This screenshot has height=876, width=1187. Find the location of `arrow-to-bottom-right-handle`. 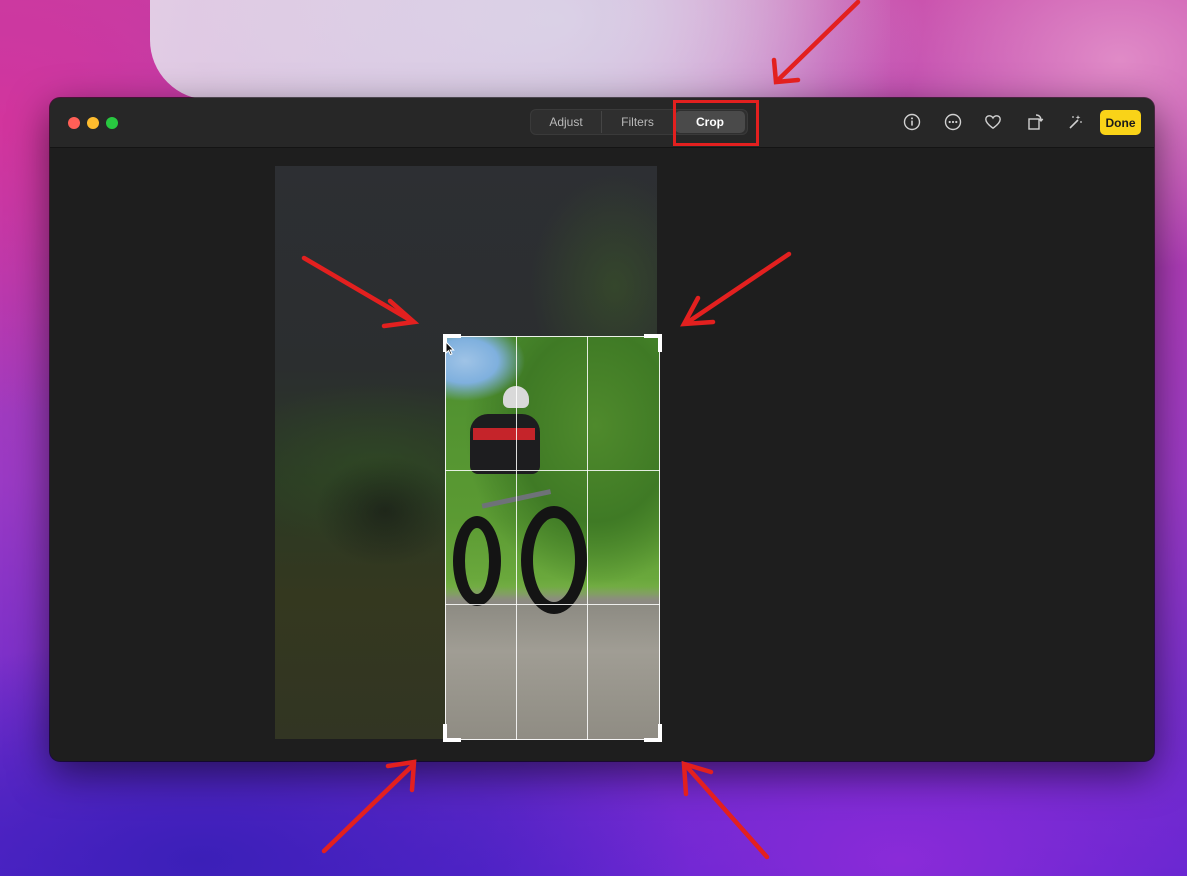

arrow-to-bottom-right-handle is located at coordinates (727, 812).